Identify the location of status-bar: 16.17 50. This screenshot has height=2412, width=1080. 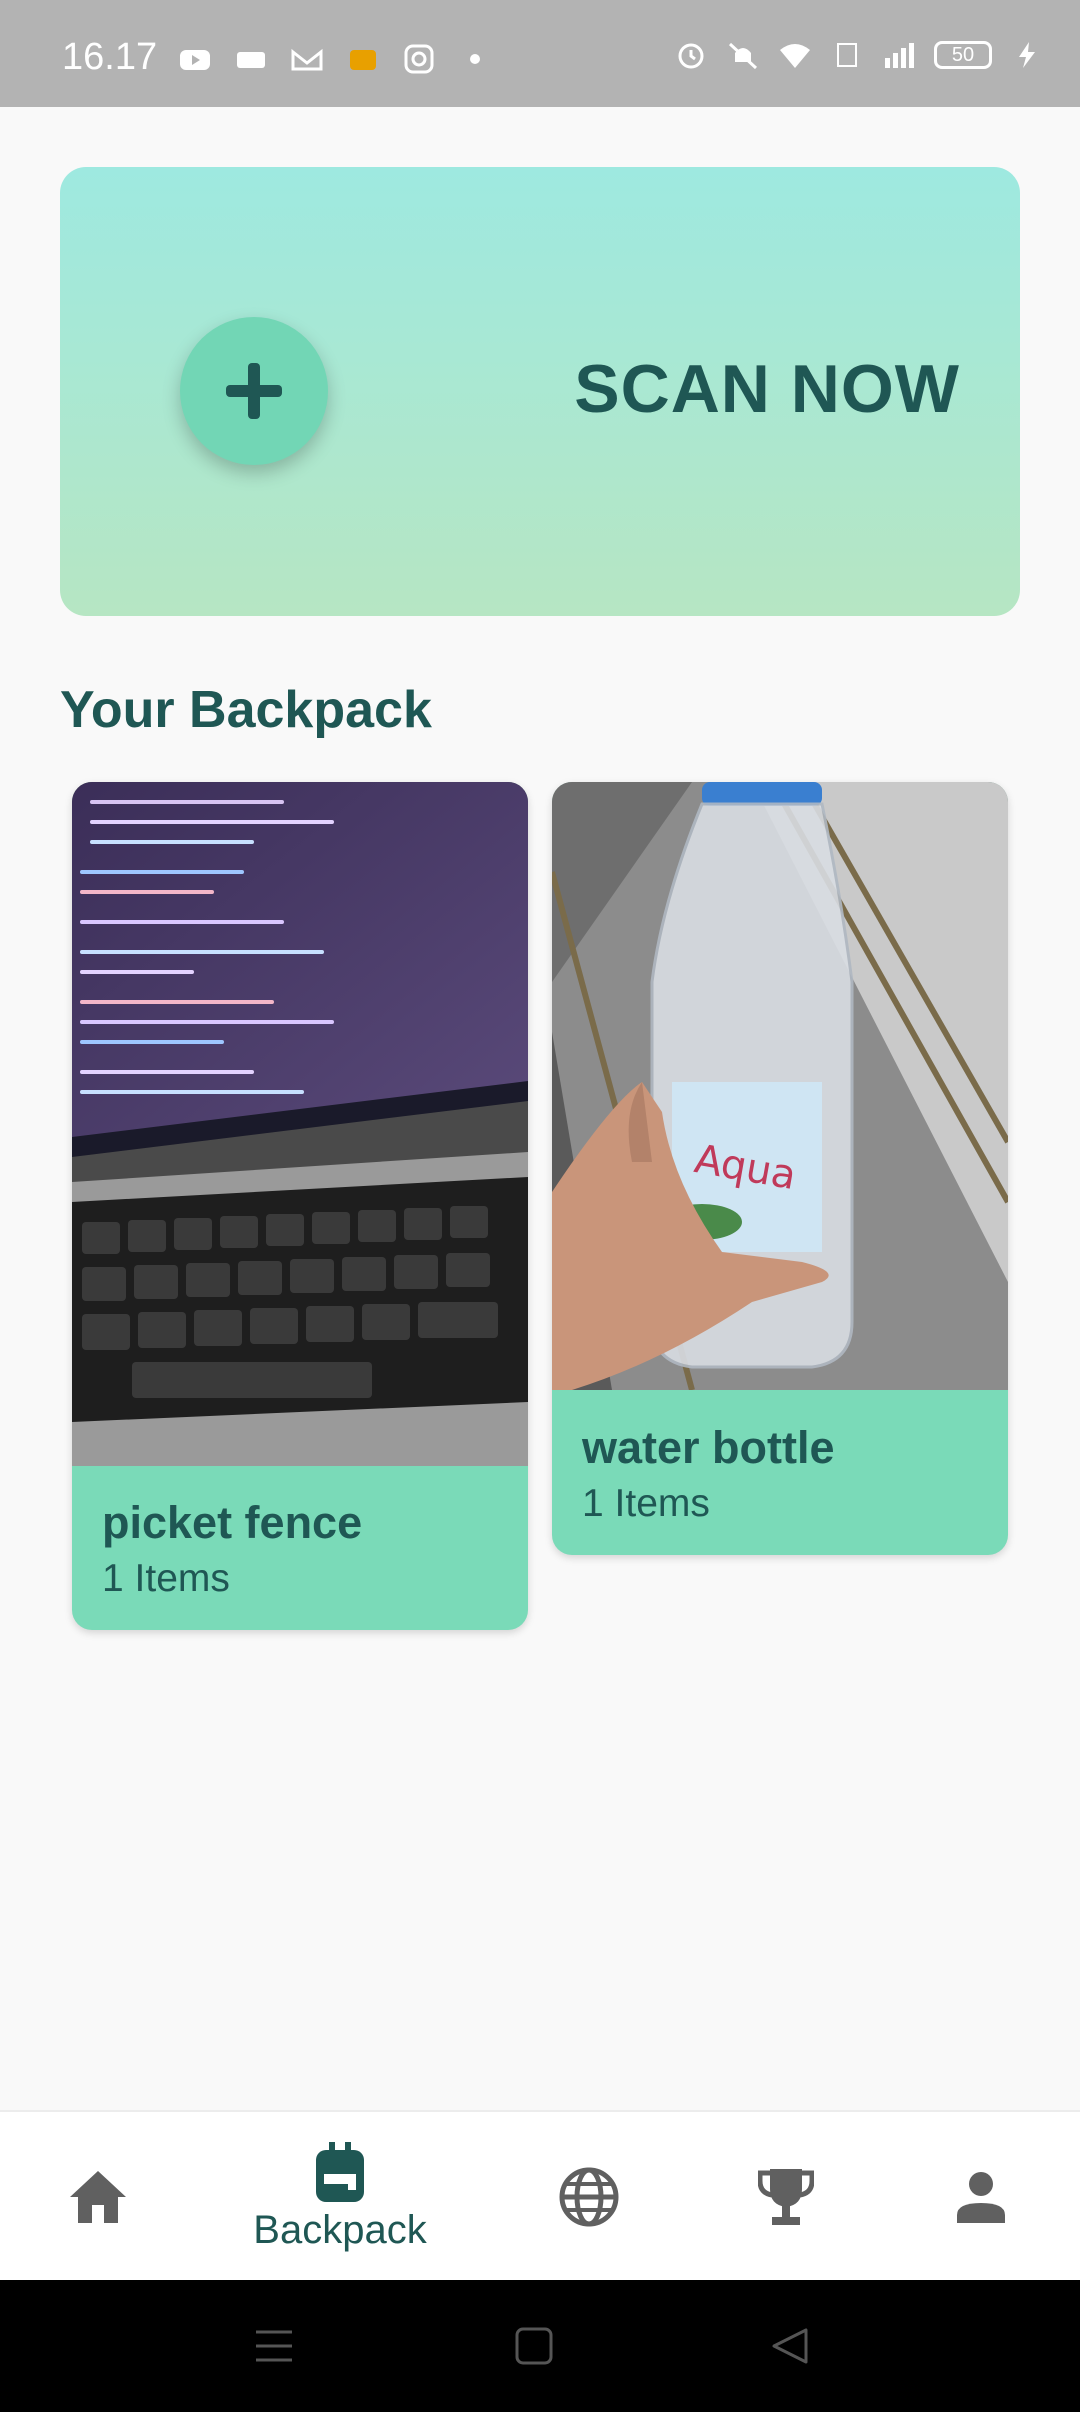
(540, 53).